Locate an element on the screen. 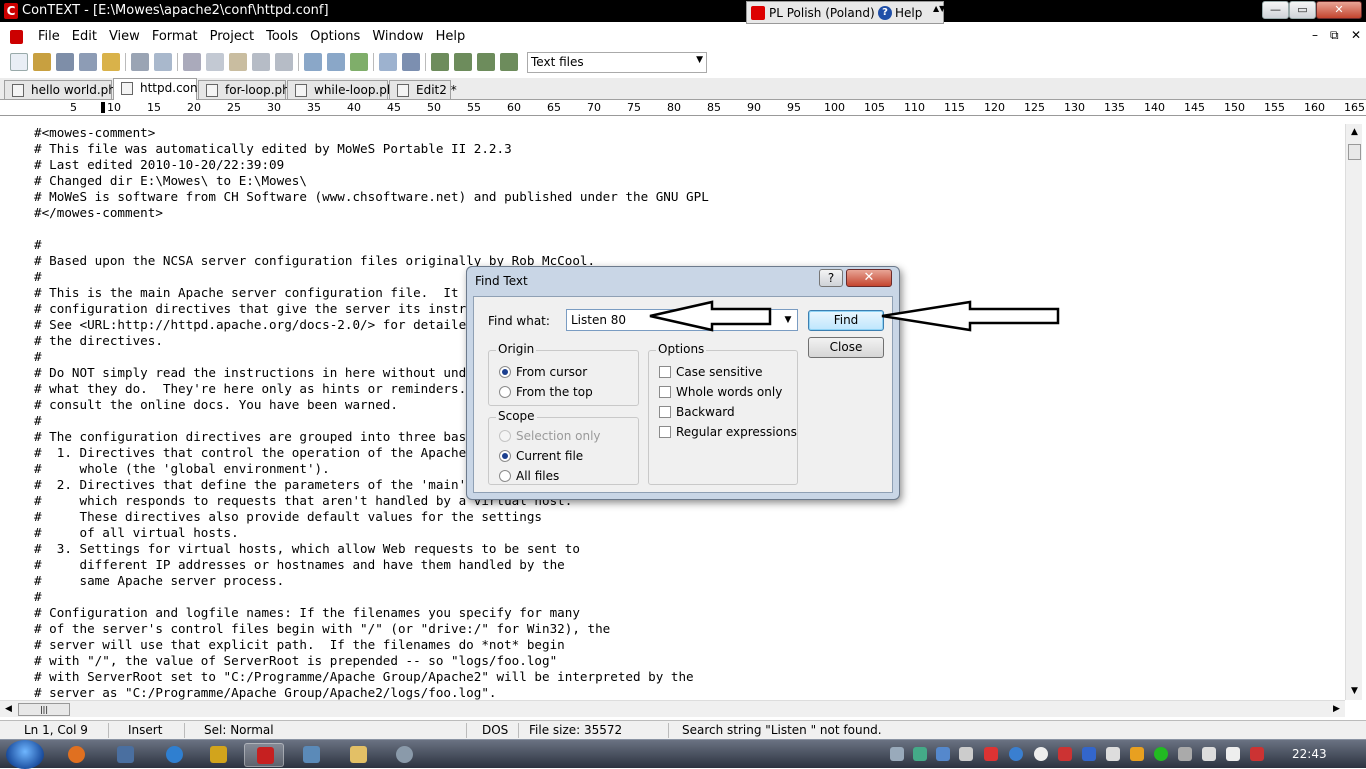  maximize-button: ▭ is located at coordinates (1302, 10).